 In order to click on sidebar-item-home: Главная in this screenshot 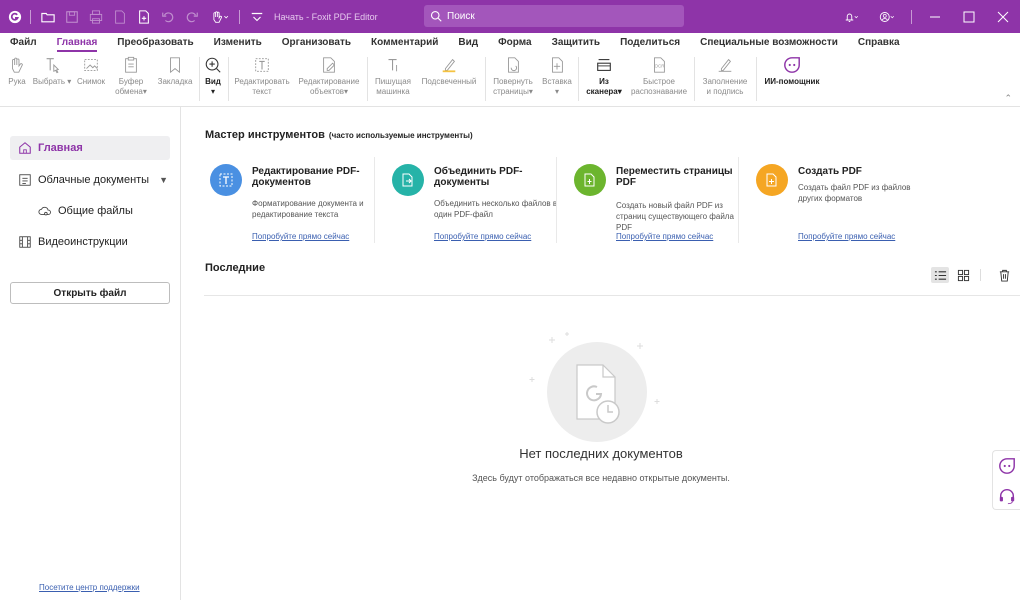, I will do `click(90, 148)`.